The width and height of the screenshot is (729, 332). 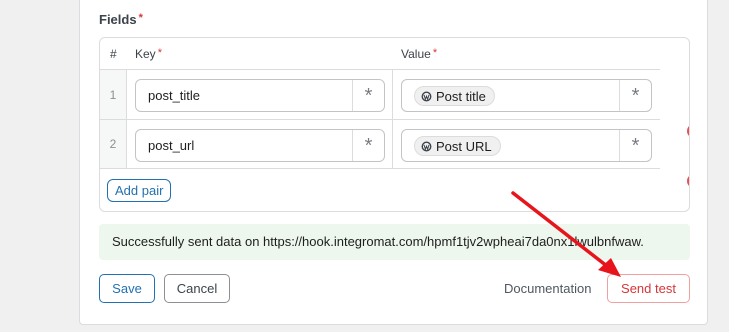 I want to click on header-value-label: Value, so click(x=416, y=54).